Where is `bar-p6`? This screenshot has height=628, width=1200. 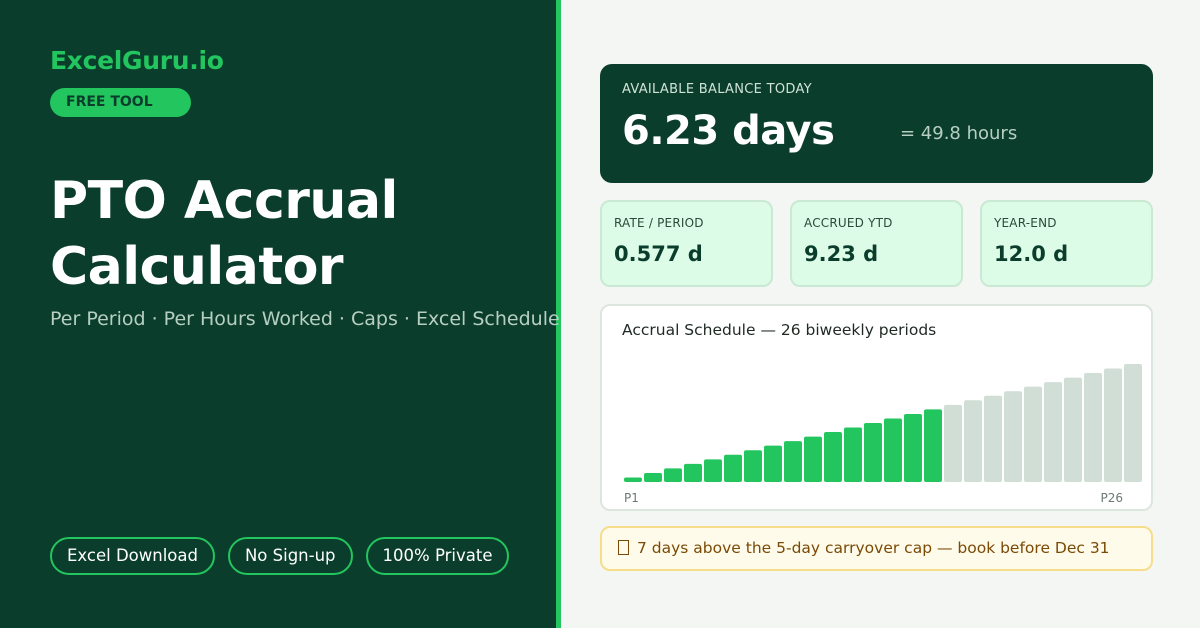
bar-p6 is located at coordinates (733, 468).